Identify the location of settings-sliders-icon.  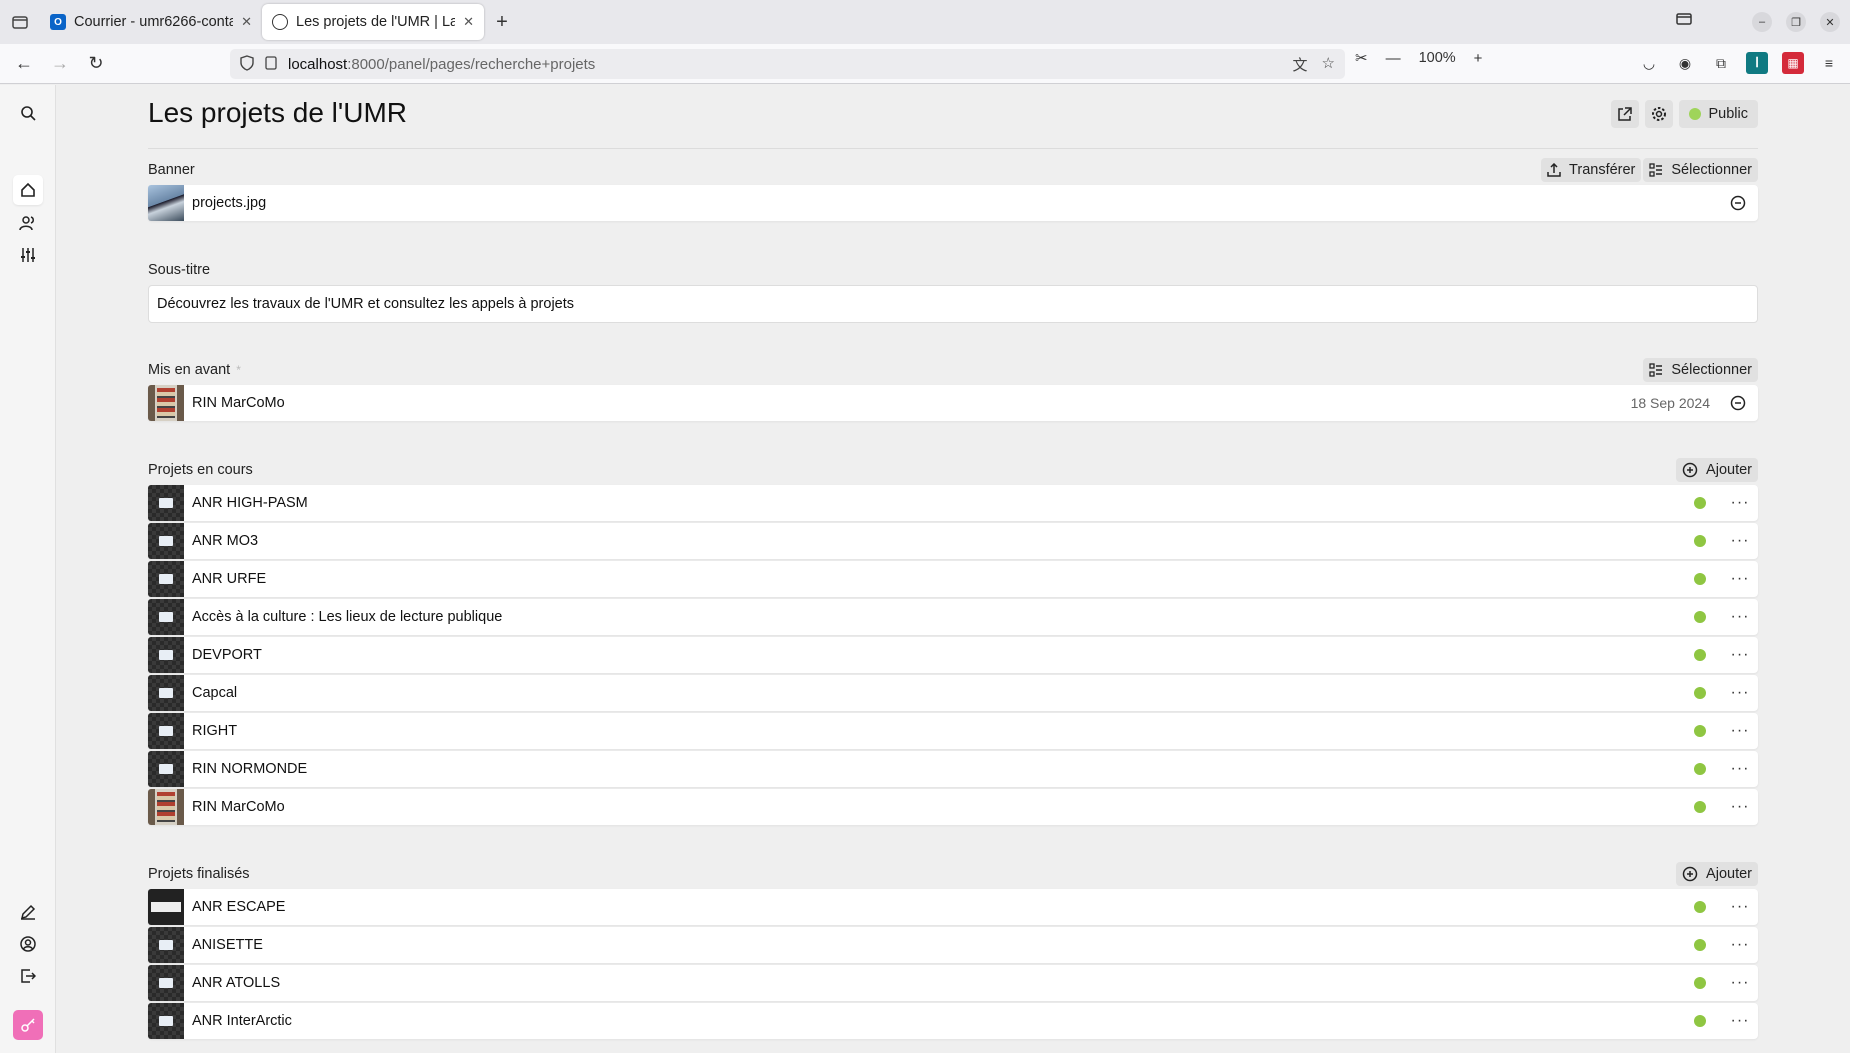
(28, 255).